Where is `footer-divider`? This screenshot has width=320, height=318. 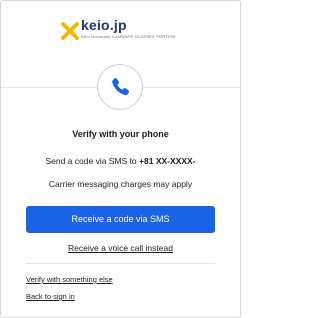
footer-divider is located at coordinates (120, 263).